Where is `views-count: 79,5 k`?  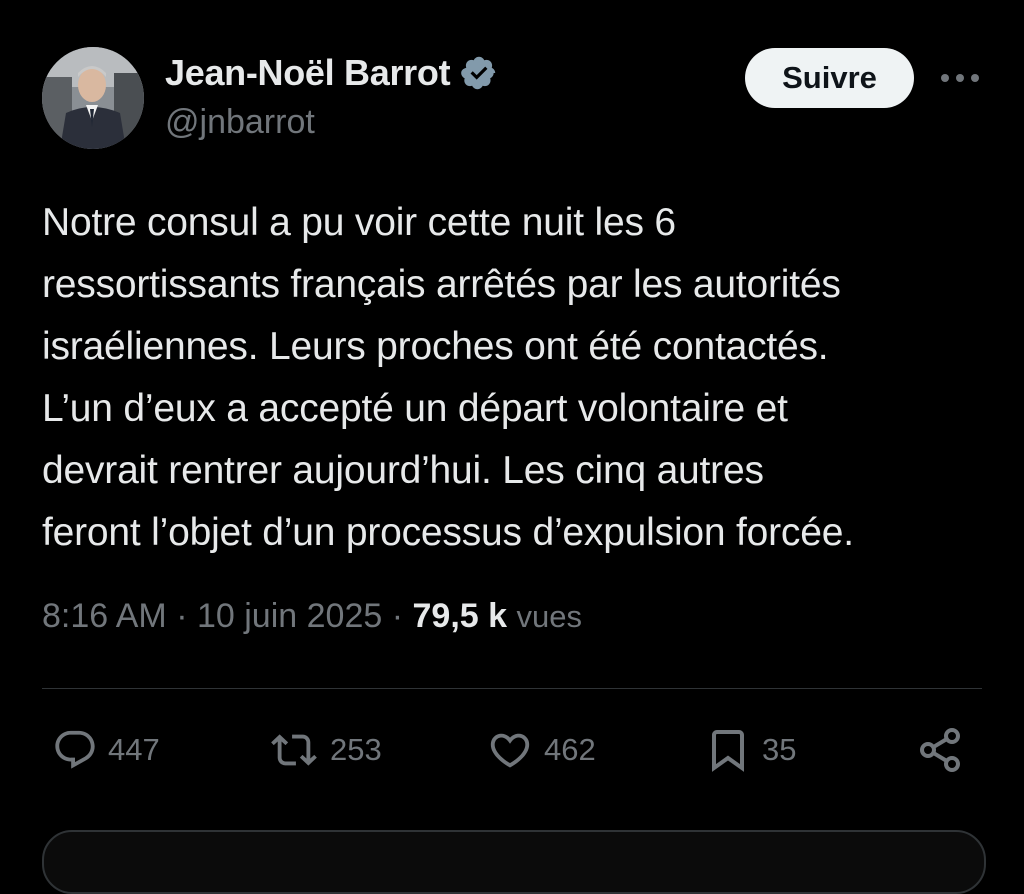
views-count: 79,5 k is located at coordinates (460, 616).